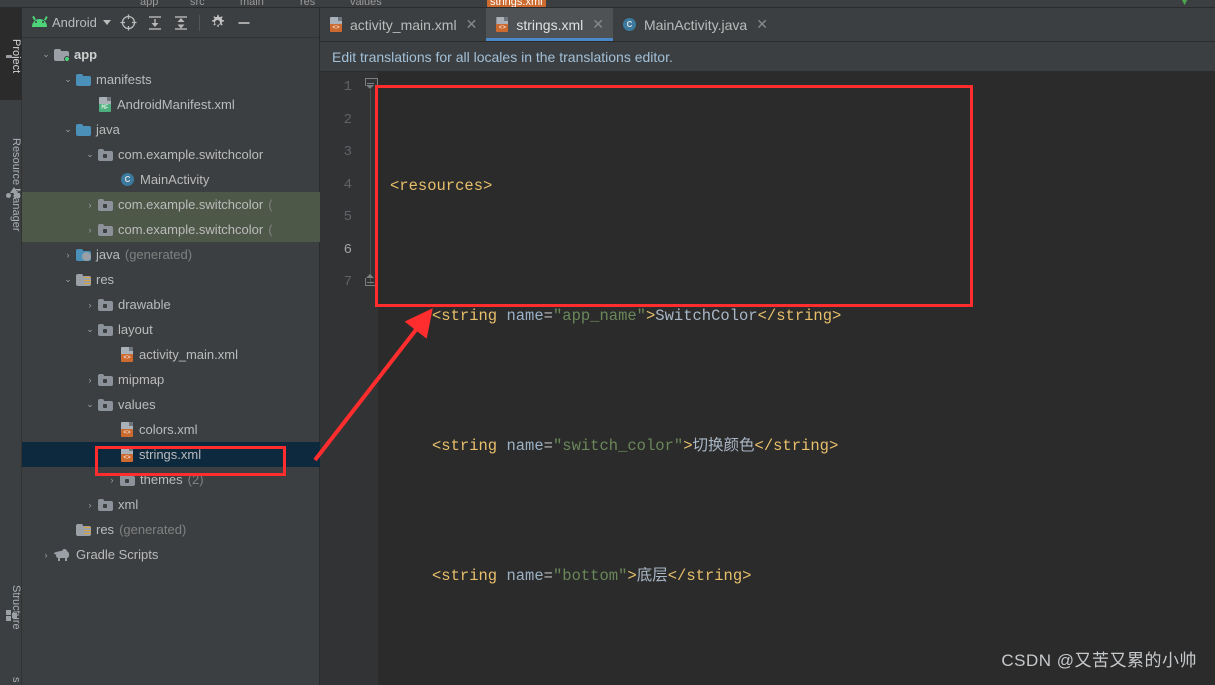  Describe the element at coordinates (347, 282) in the screenshot. I see `line-number: 7` at that location.